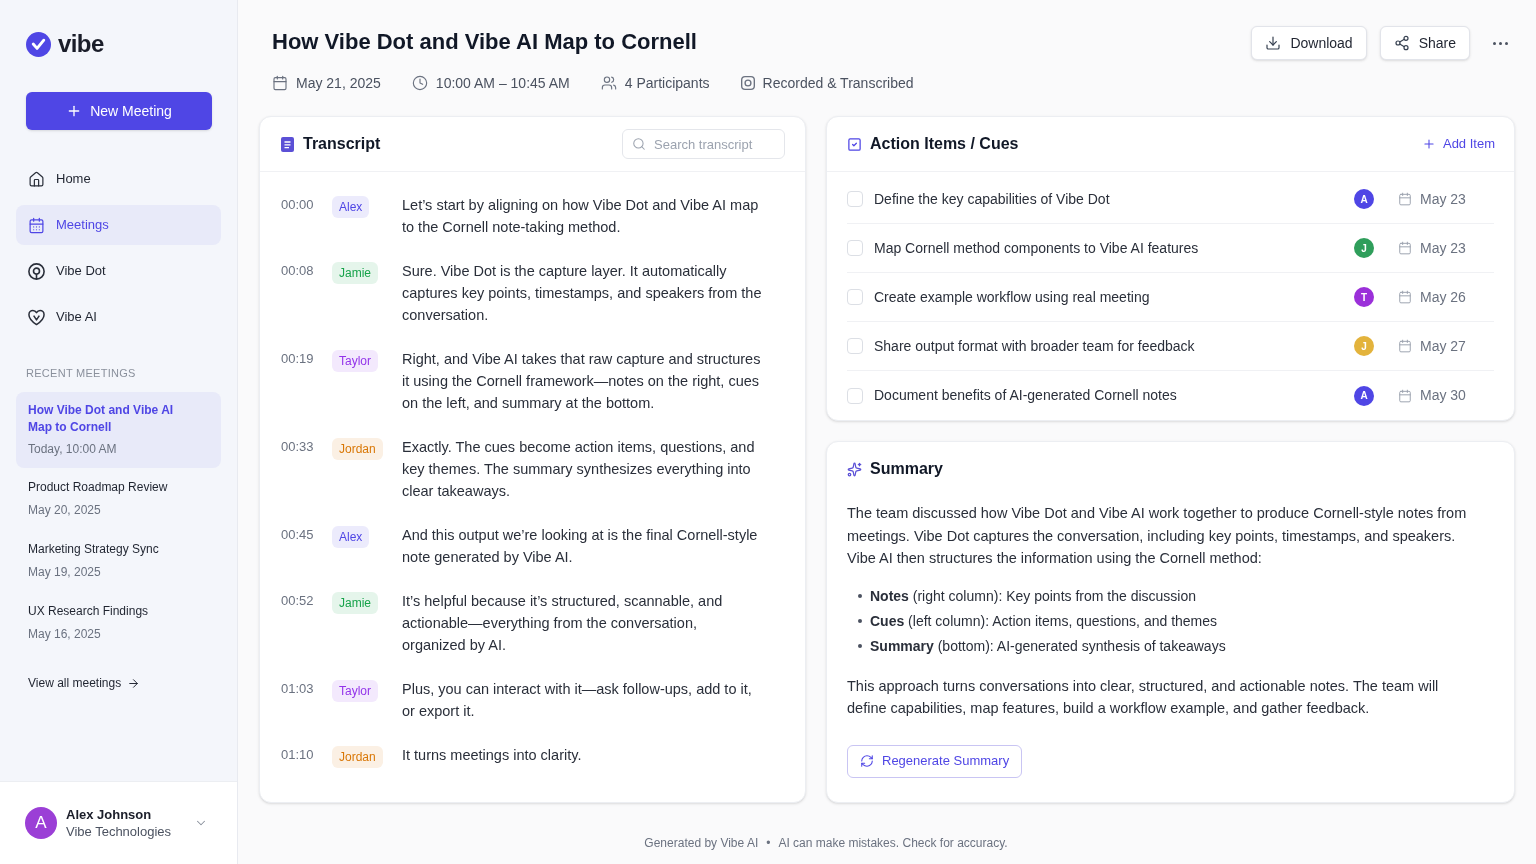  Describe the element at coordinates (703, 144) in the screenshot. I see `search-field: Search transcript` at that location.